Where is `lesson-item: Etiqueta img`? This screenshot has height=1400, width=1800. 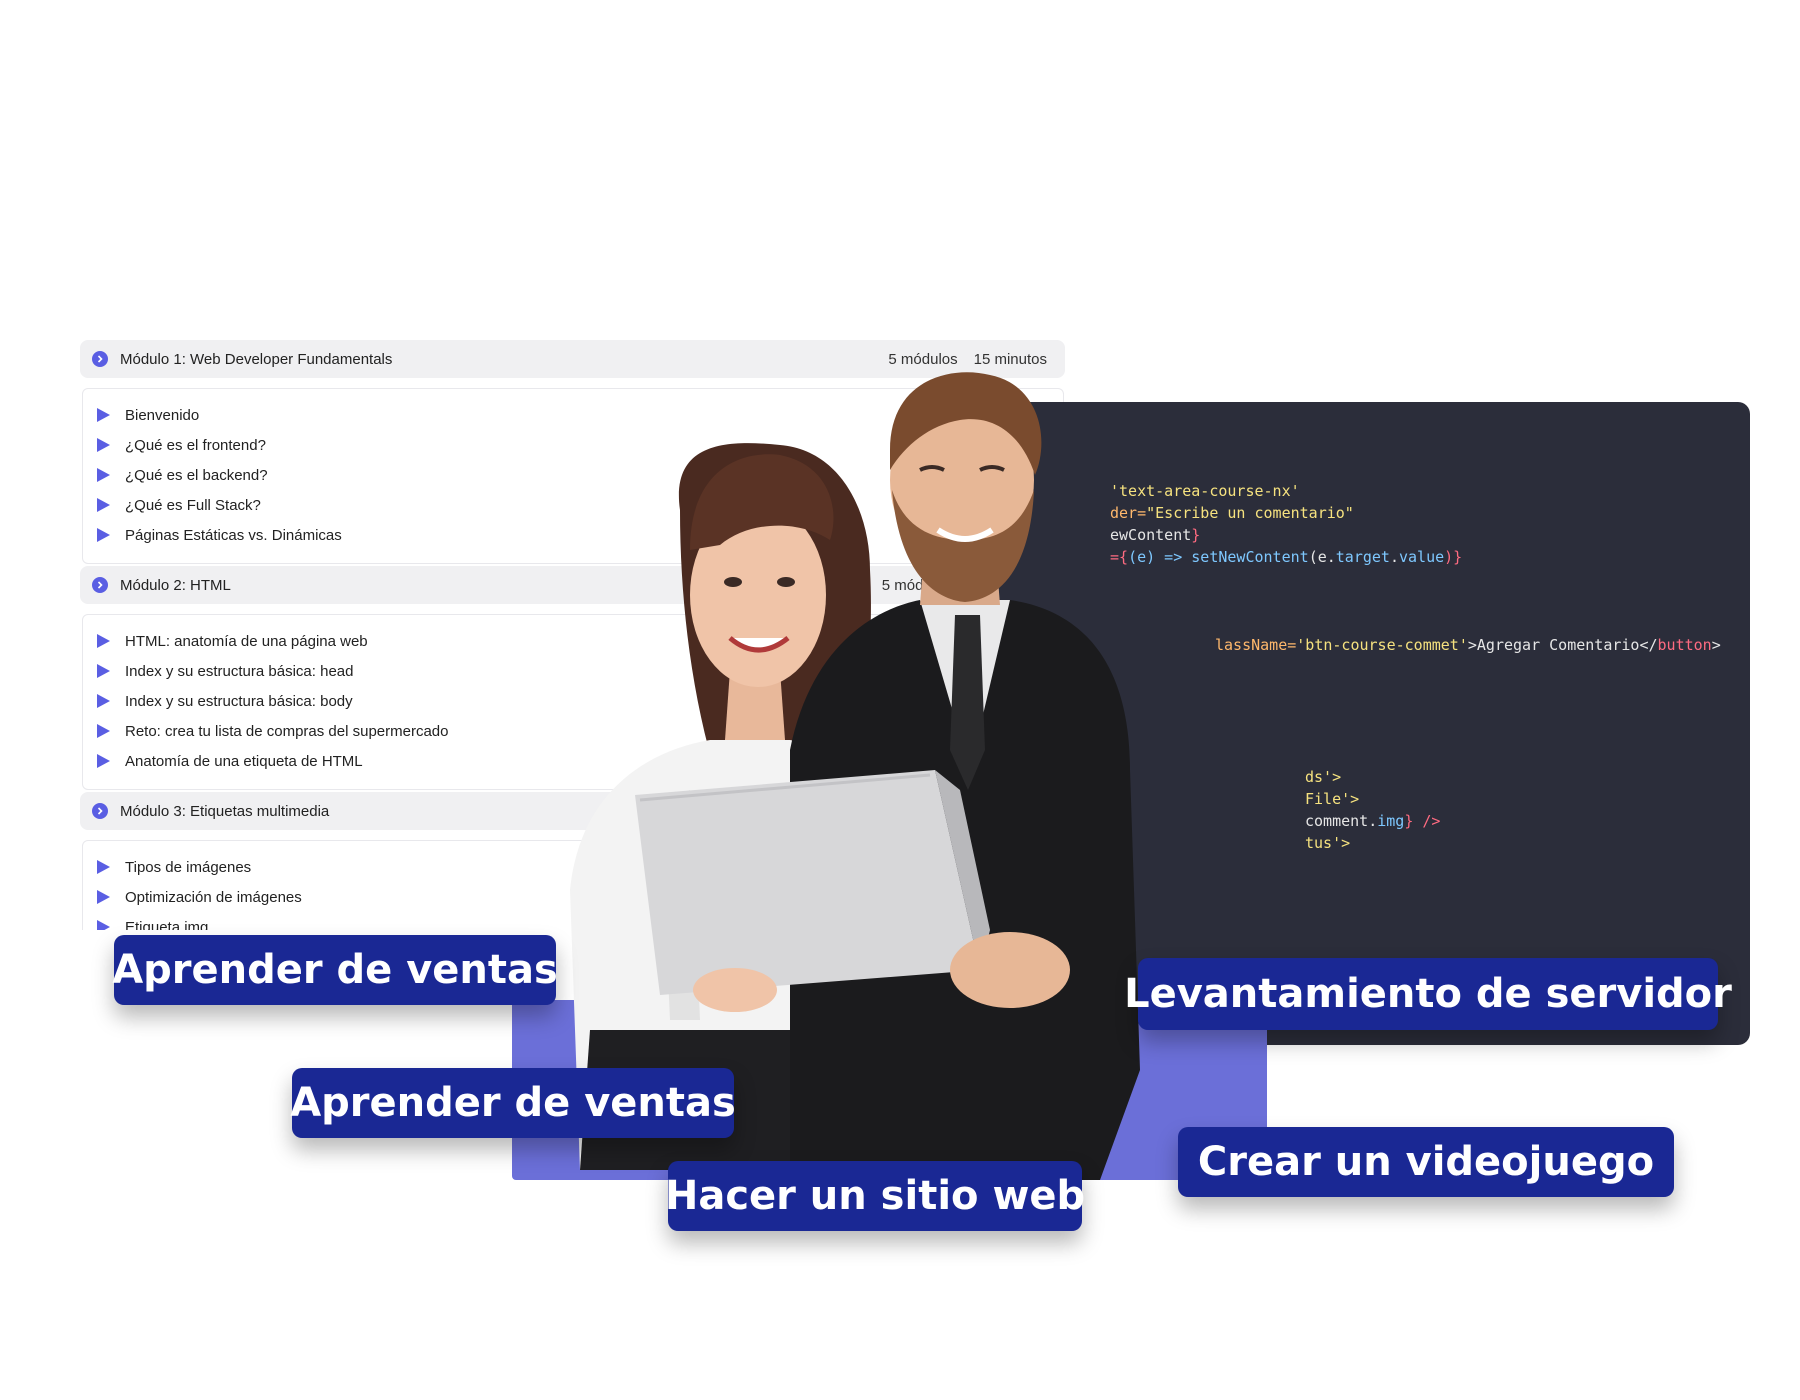 lesson-item: Etiqueta img is located at coordinates (152, 923).